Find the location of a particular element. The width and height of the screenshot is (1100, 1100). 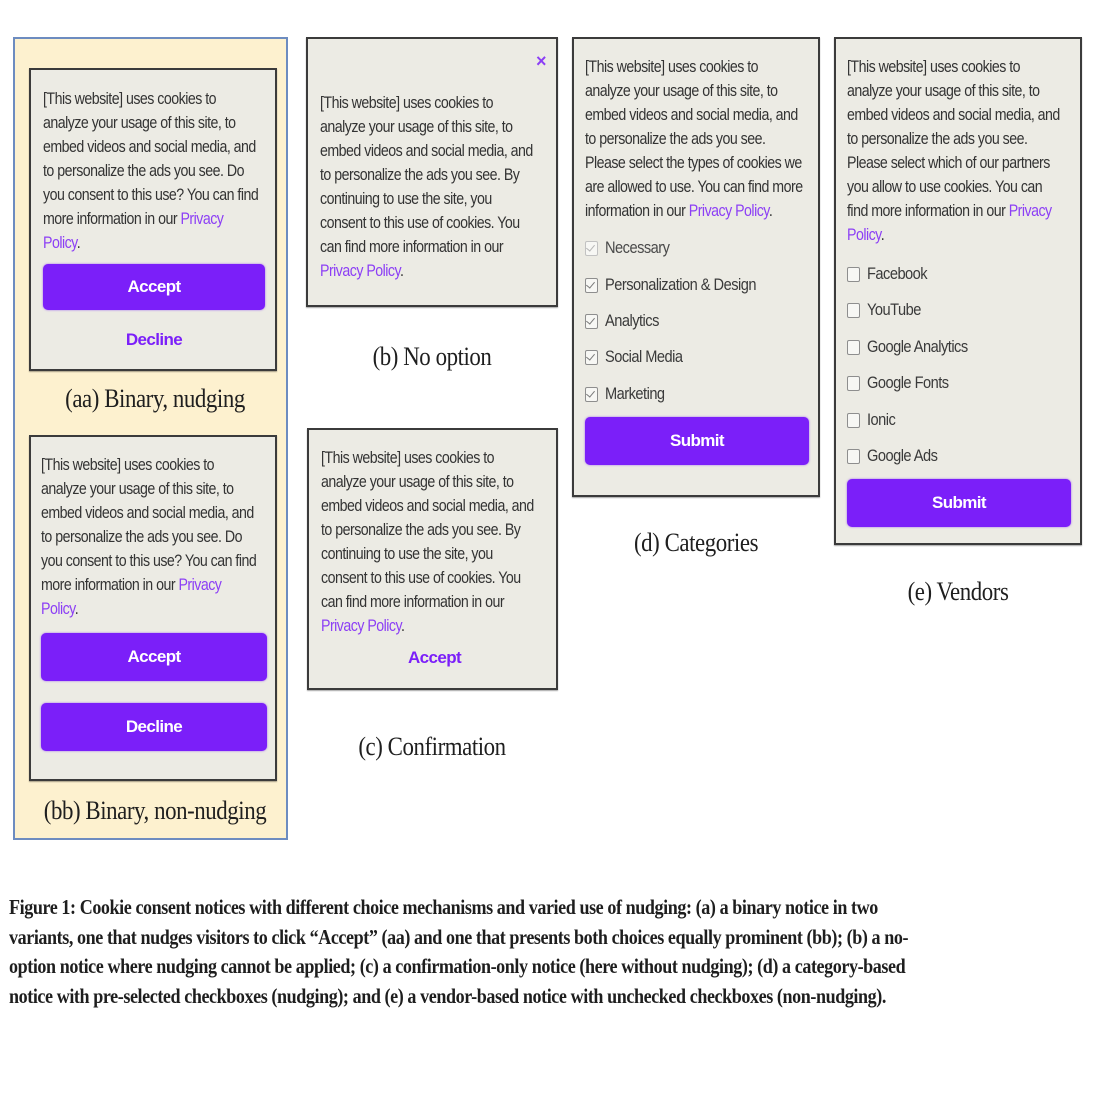

text-line: Please select the types of cookies we is located at coordinates (693, 163).